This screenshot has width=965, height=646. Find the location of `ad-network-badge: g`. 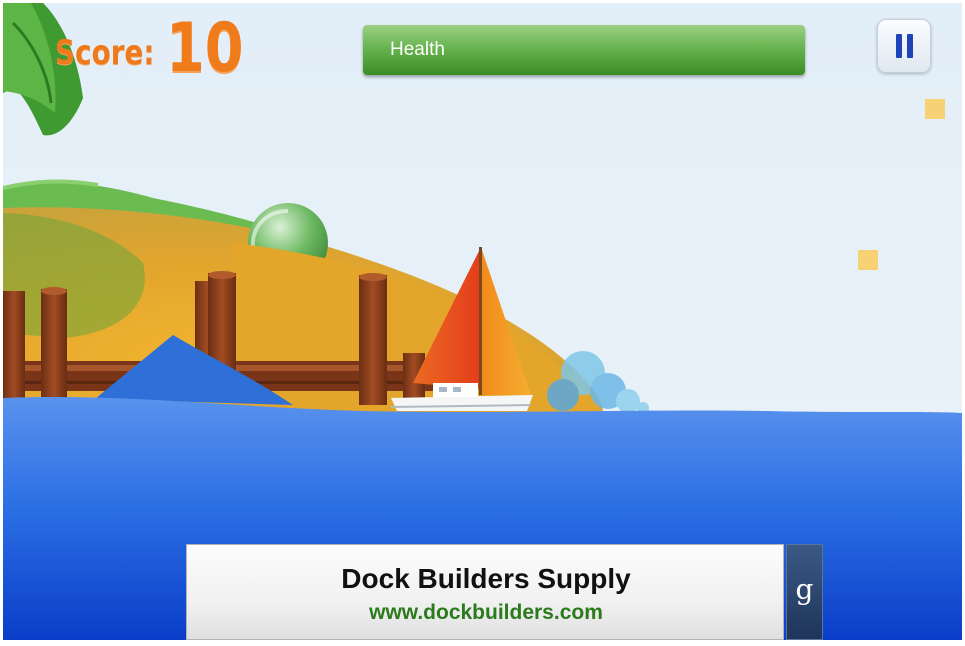

ad-network-badge: g is located at coordinates (804, 592).